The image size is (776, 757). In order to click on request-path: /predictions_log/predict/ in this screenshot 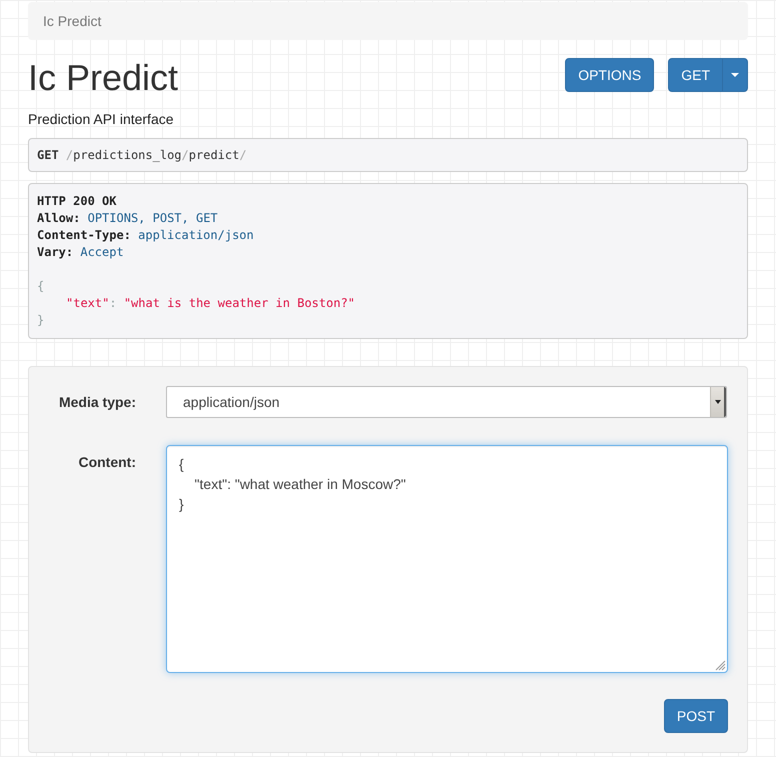, I will do `click(156, 155)`.